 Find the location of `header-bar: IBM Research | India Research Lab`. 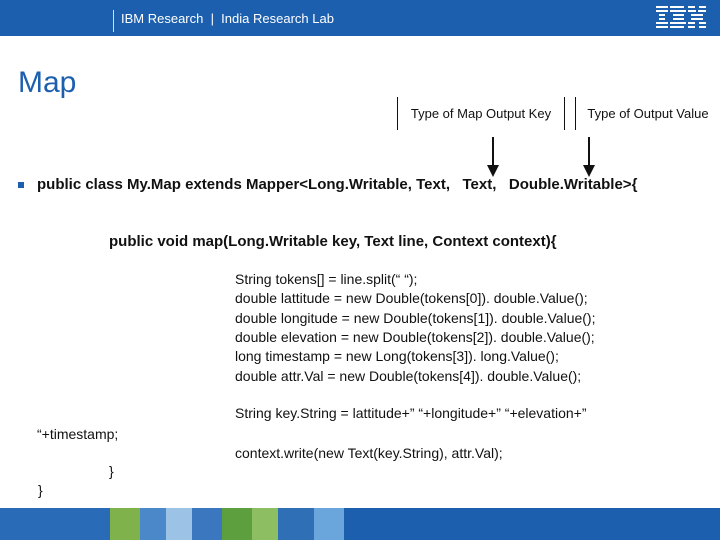

header-bar: IBM Research | India Research Lab is located at coordinates (360, 18).